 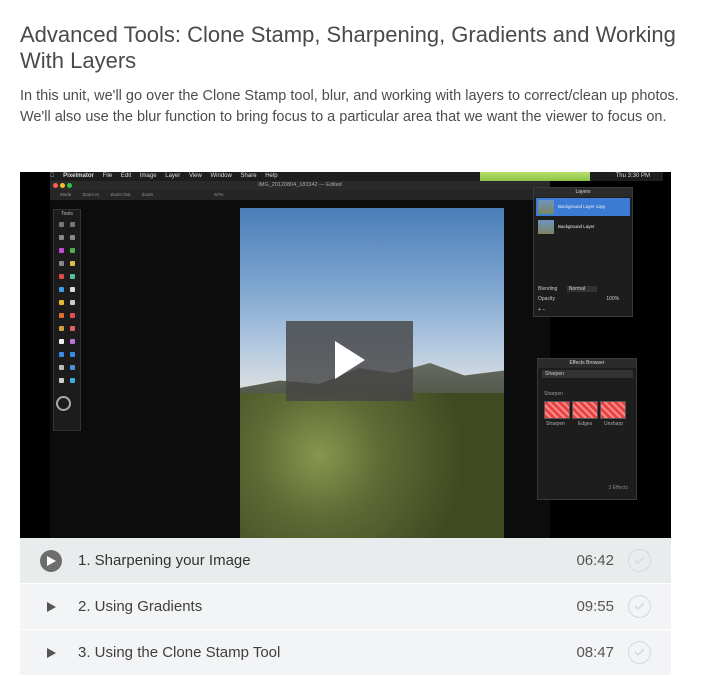 What do you see at coordinates (219, 194) in the screenshot?
I see `option-zoom-value: 67%` at bounding box center [219, 194].